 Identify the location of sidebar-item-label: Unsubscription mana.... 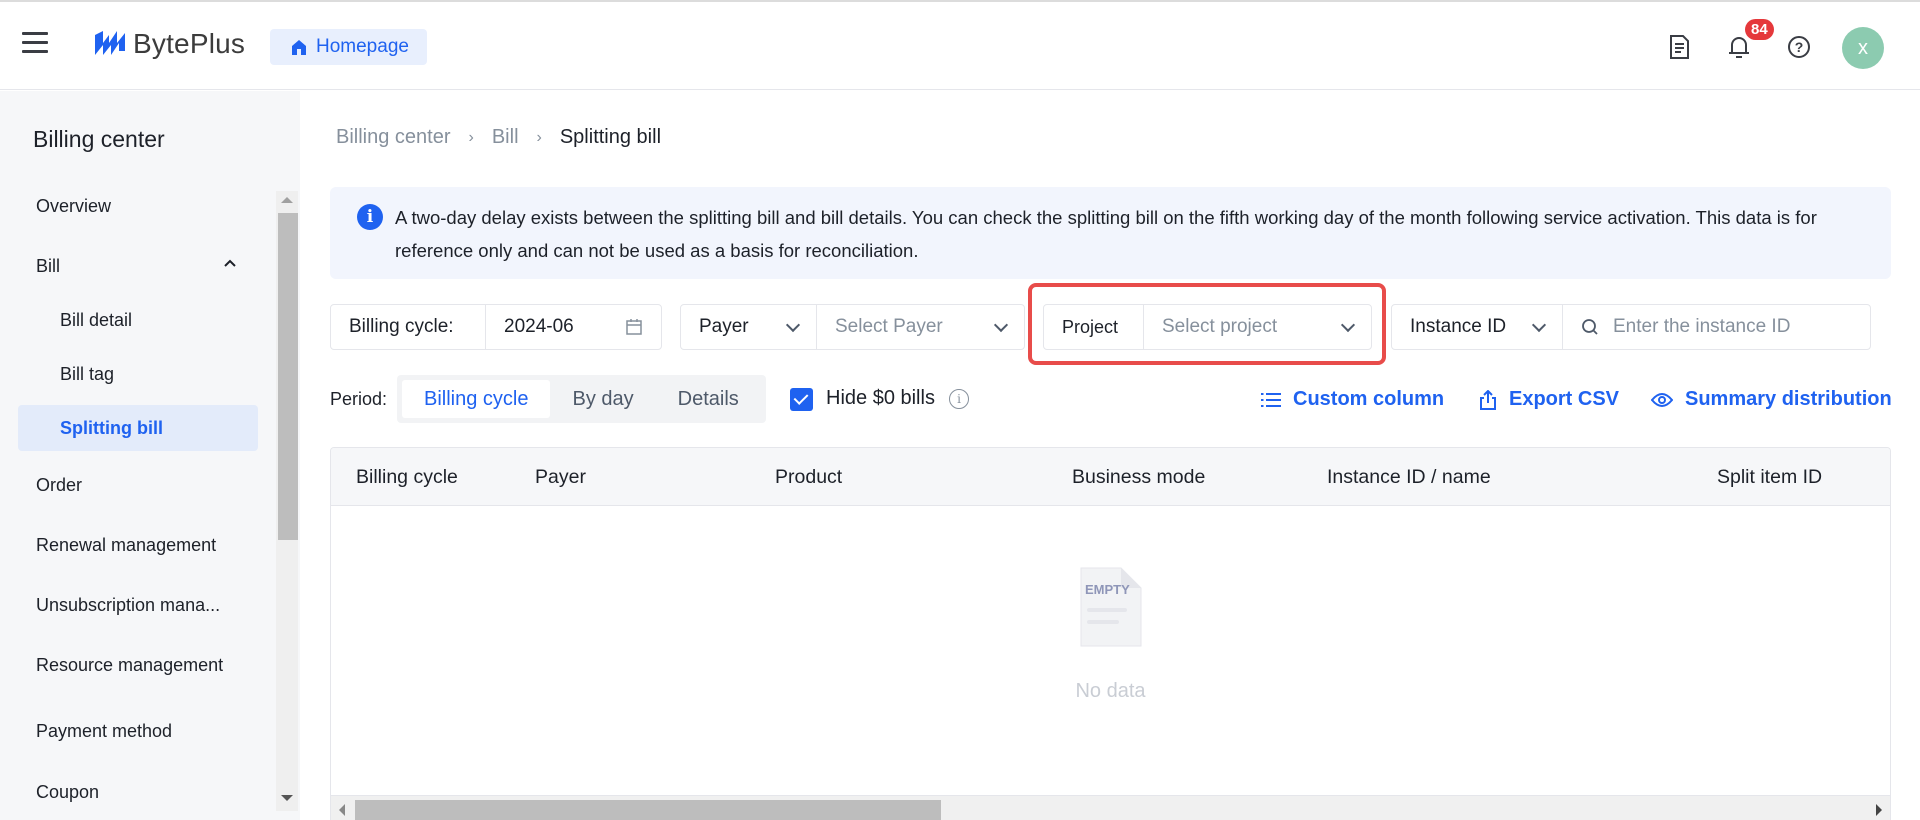
(128, 604).